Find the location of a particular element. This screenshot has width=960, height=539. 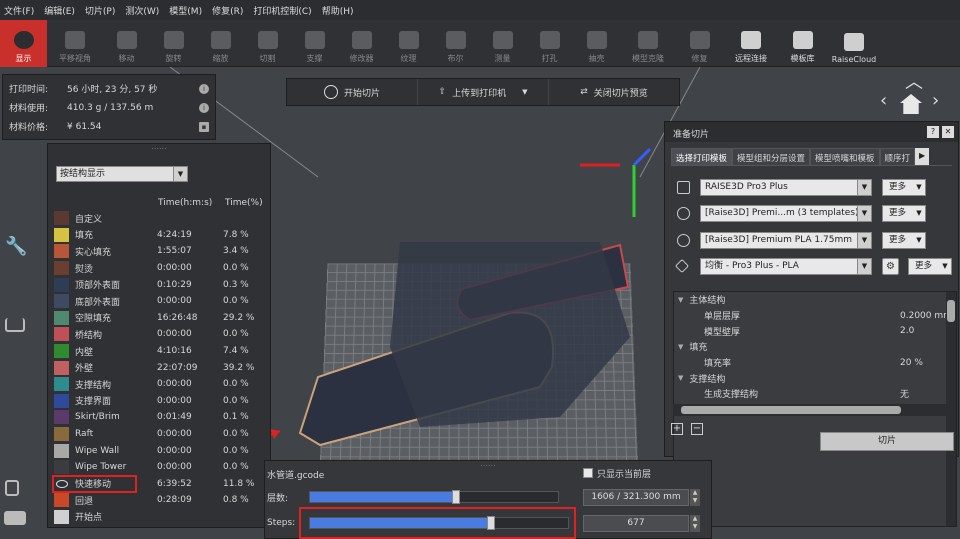

close-icon: ✕ is located at coordinates (948, 132).